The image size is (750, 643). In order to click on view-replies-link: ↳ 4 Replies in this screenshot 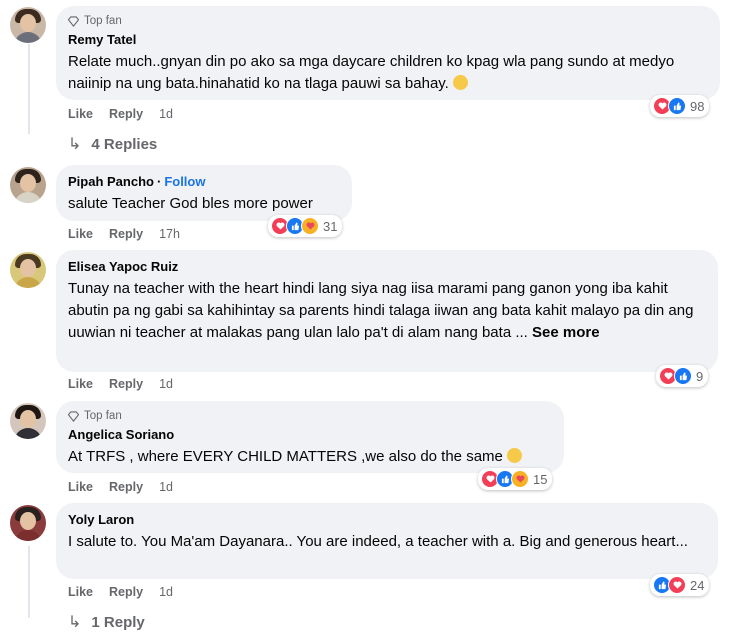, I will do `click(112, 144)`.